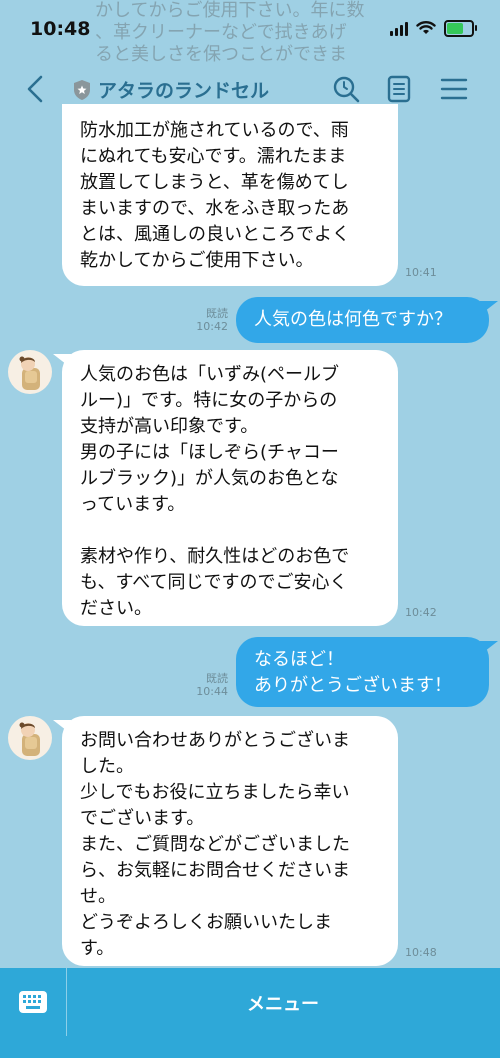 The height and width of the screenshot is (1058, 500). Describe the element at coordinates (421, 272) in the screenshot. I see `message-time: 10:41` at that location.